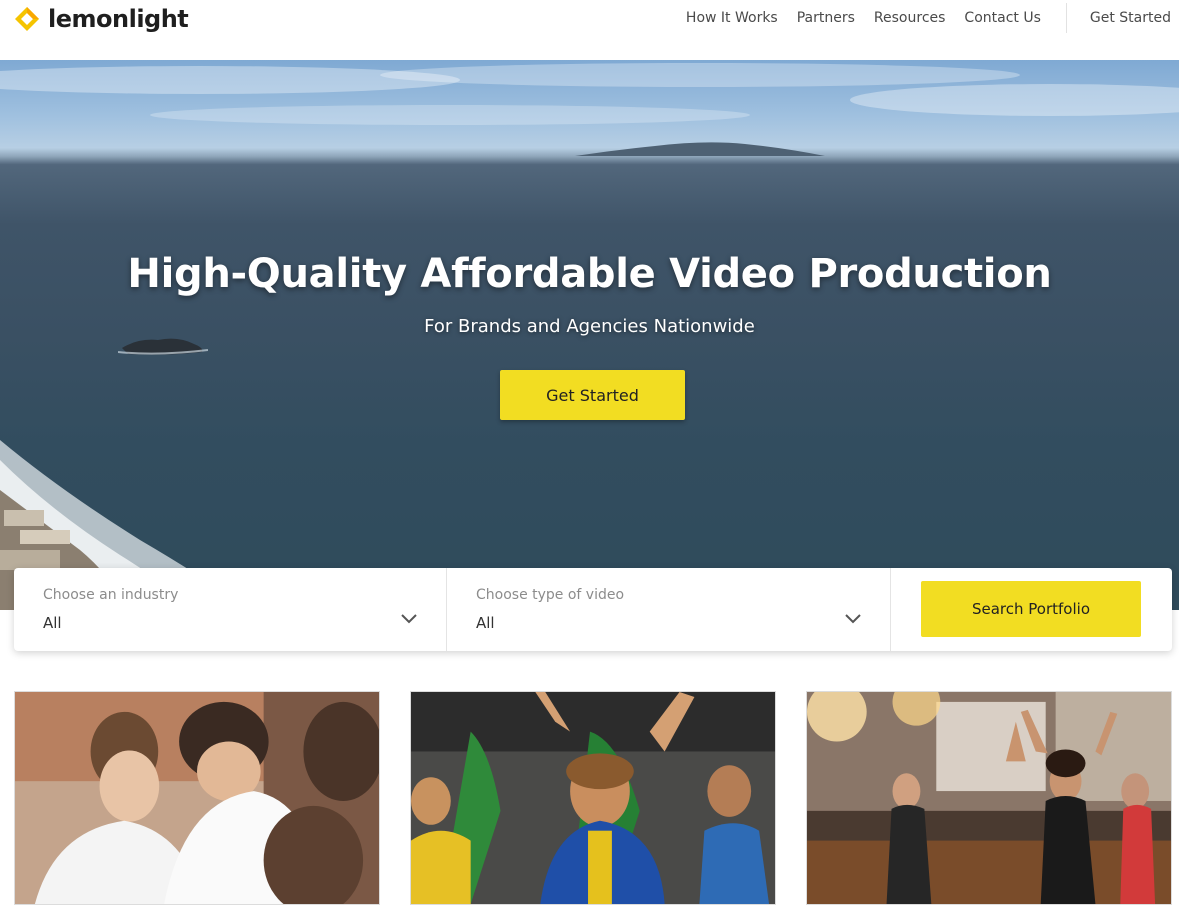 The width and height of the screenshot is (1179, 905). I want to click on nav-how-it-works: How It Works, so click(732, 18).